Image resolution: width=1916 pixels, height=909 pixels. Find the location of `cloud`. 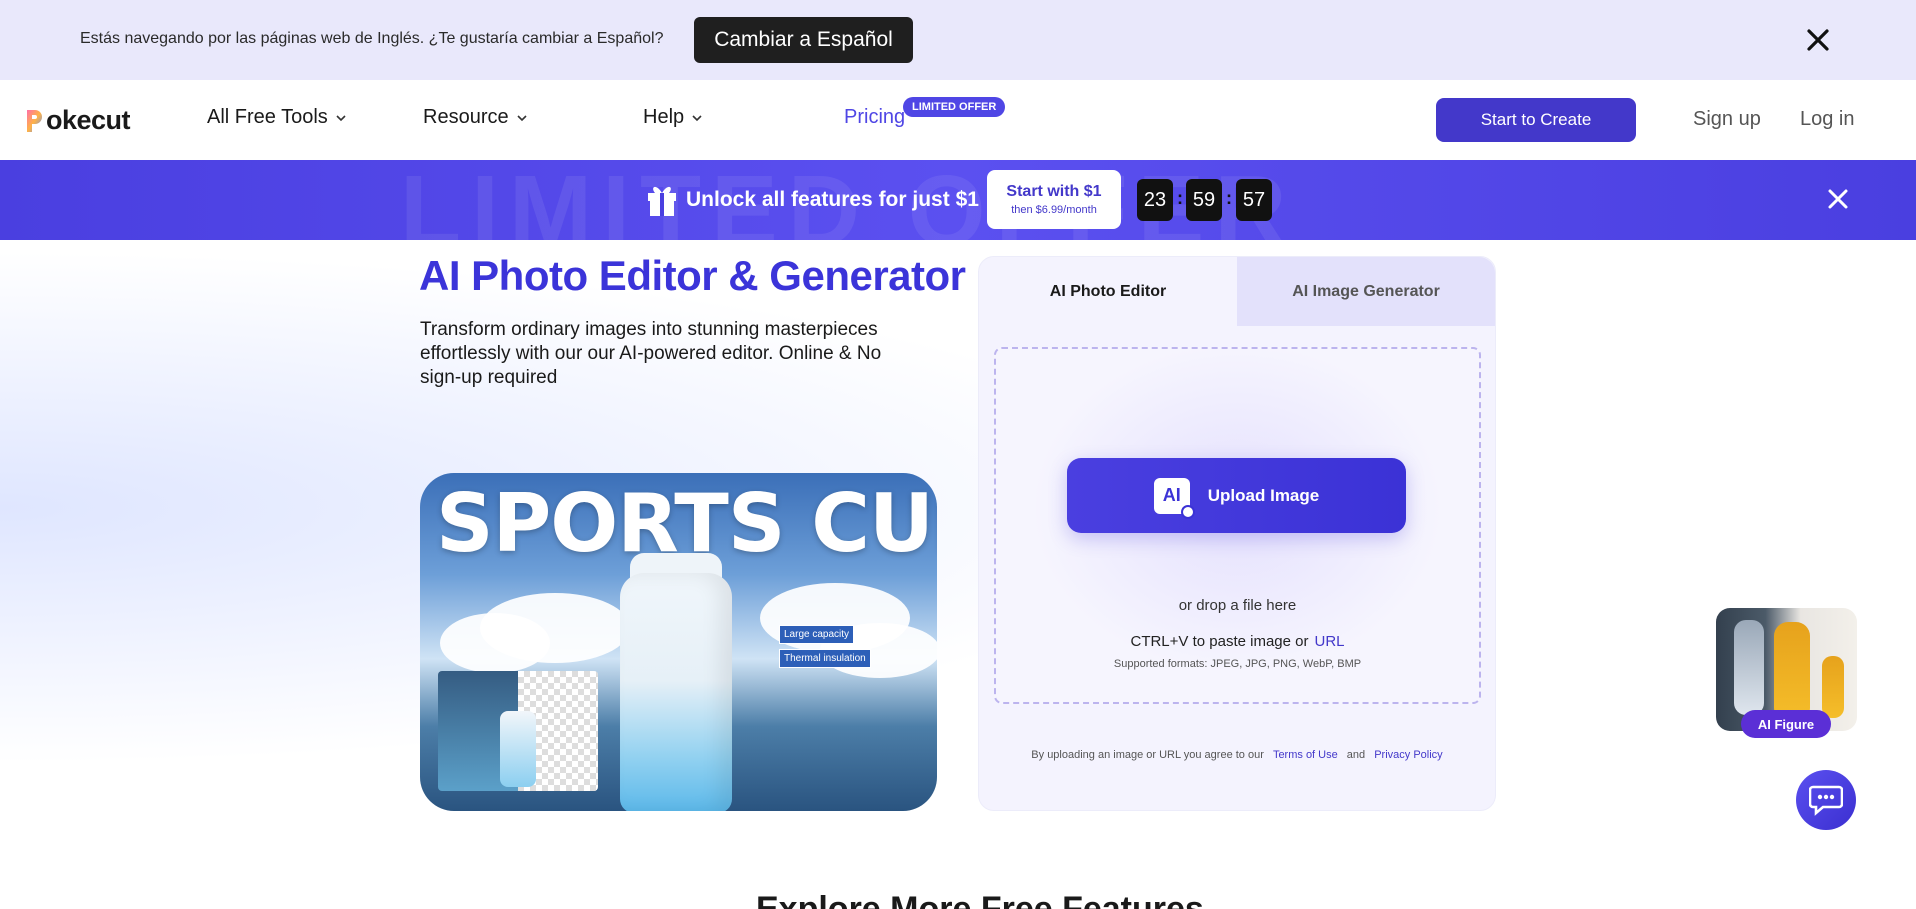

cloud is located at coordinates (495, 643).